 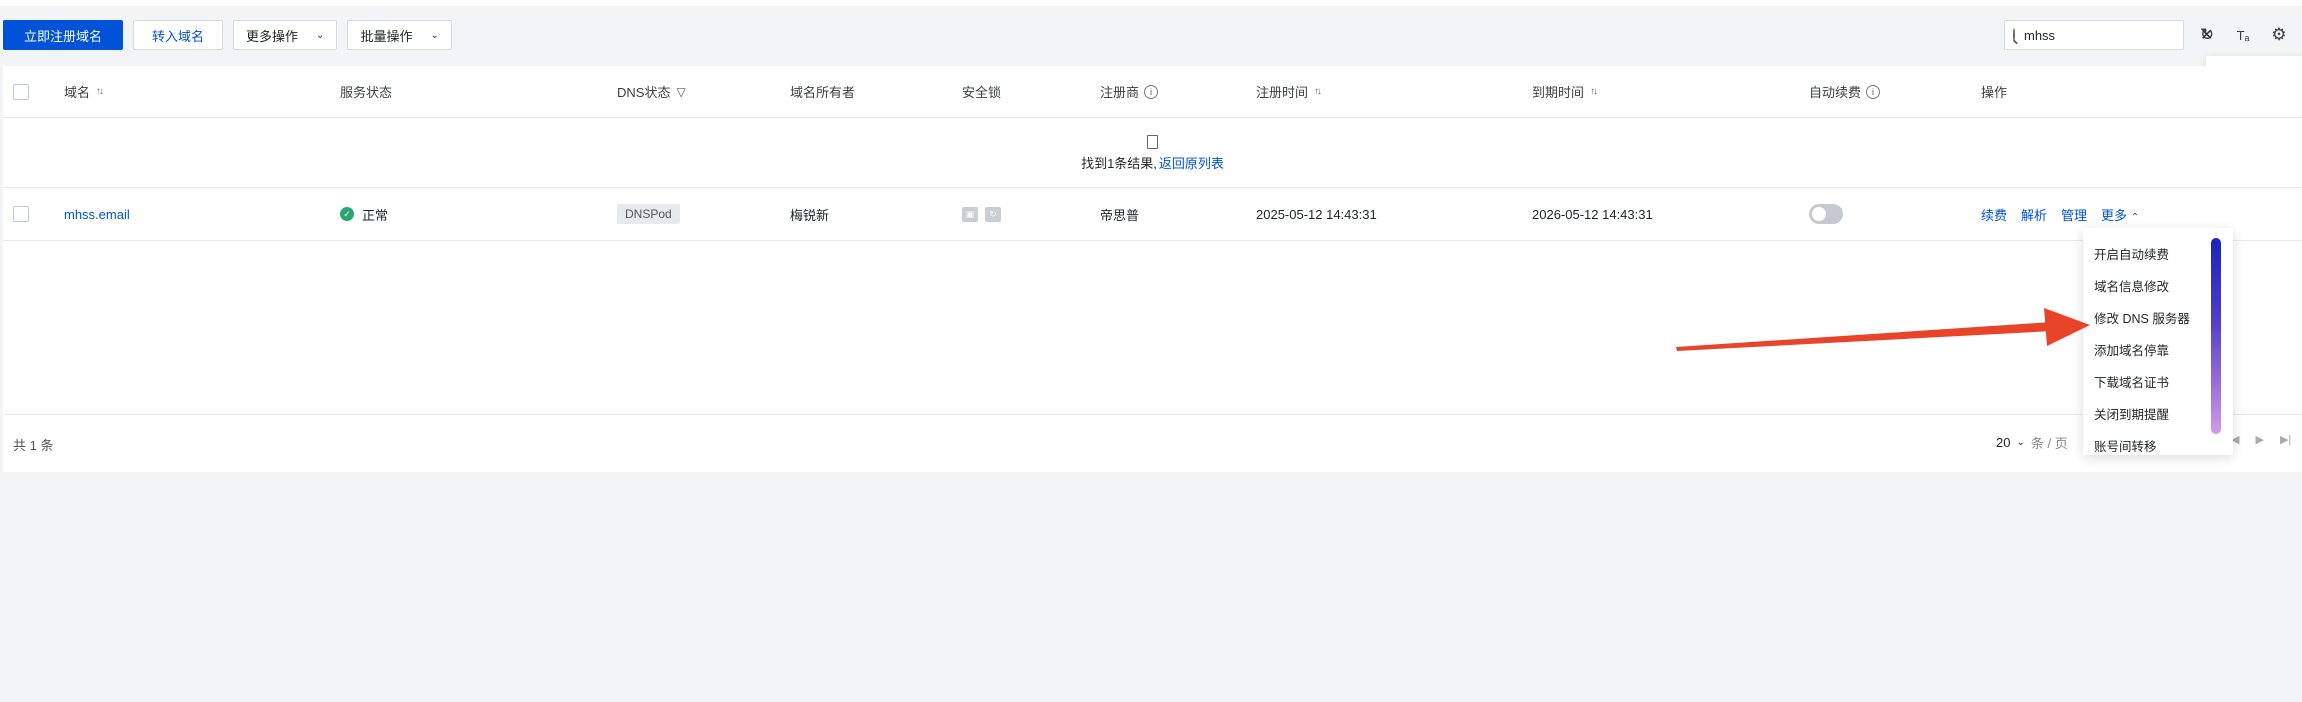 I want to click on status-cell: ✓ 正常, so click(x=364, y=214).